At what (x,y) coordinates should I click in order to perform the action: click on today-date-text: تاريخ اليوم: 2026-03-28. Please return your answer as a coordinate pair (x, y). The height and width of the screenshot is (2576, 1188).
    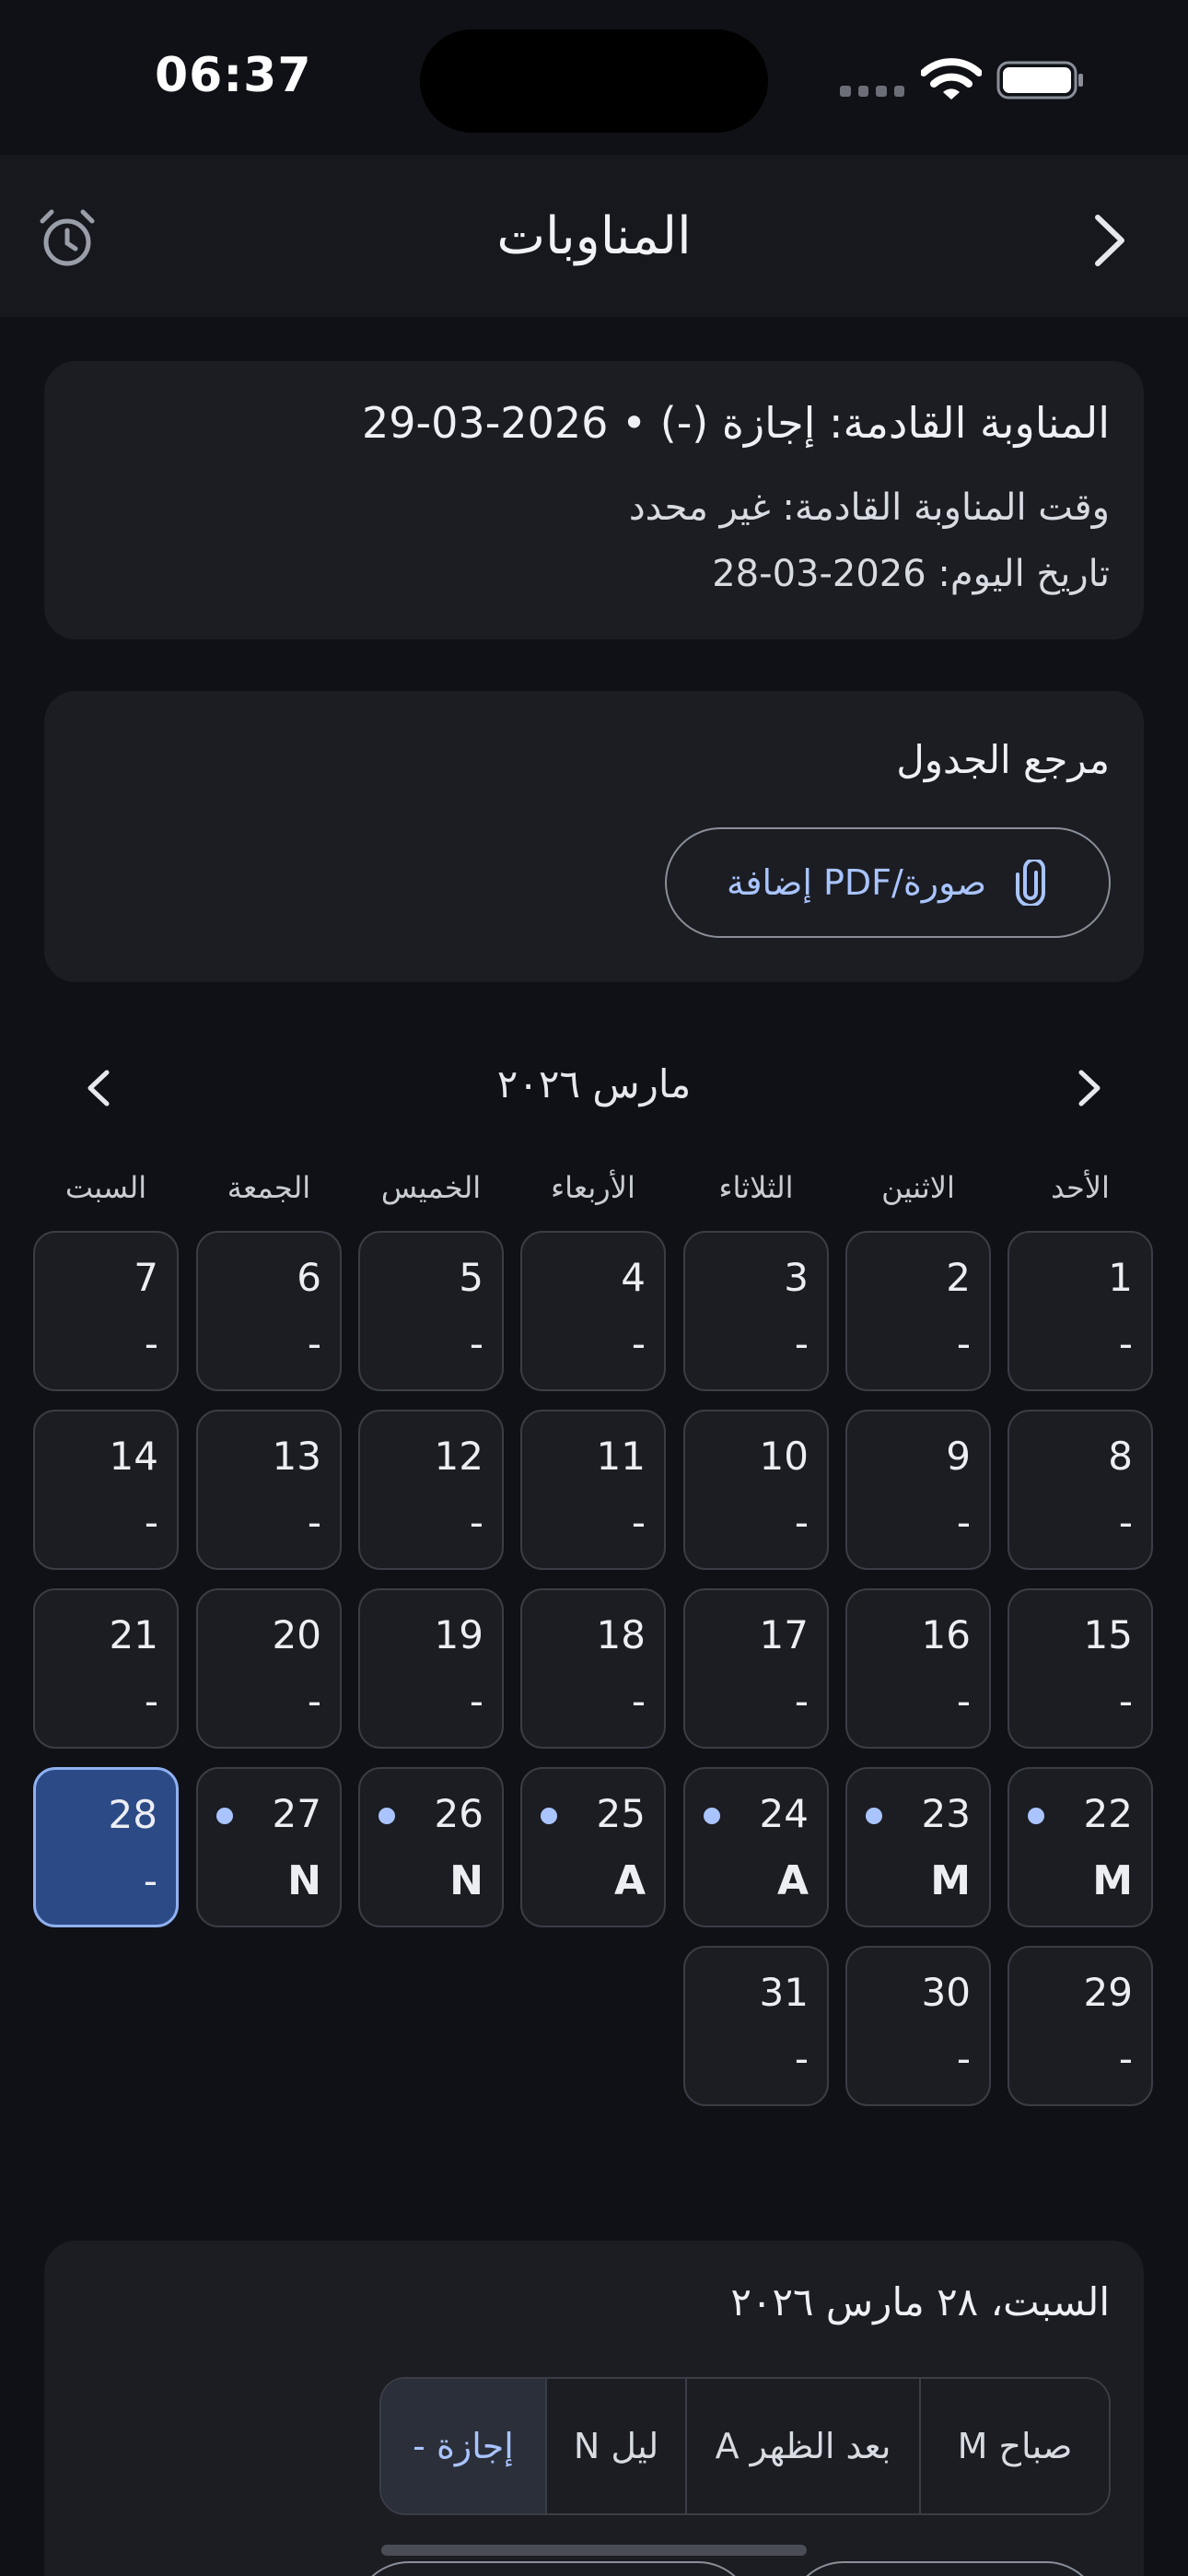
    Looking at the image, I should click on (911, 574).